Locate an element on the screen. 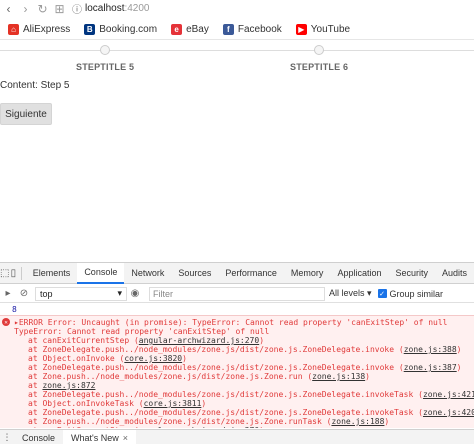 Image resolution: width=474 pixels, height=444 pixels. tab-elements: Elements is located at coordinates (52, 273).